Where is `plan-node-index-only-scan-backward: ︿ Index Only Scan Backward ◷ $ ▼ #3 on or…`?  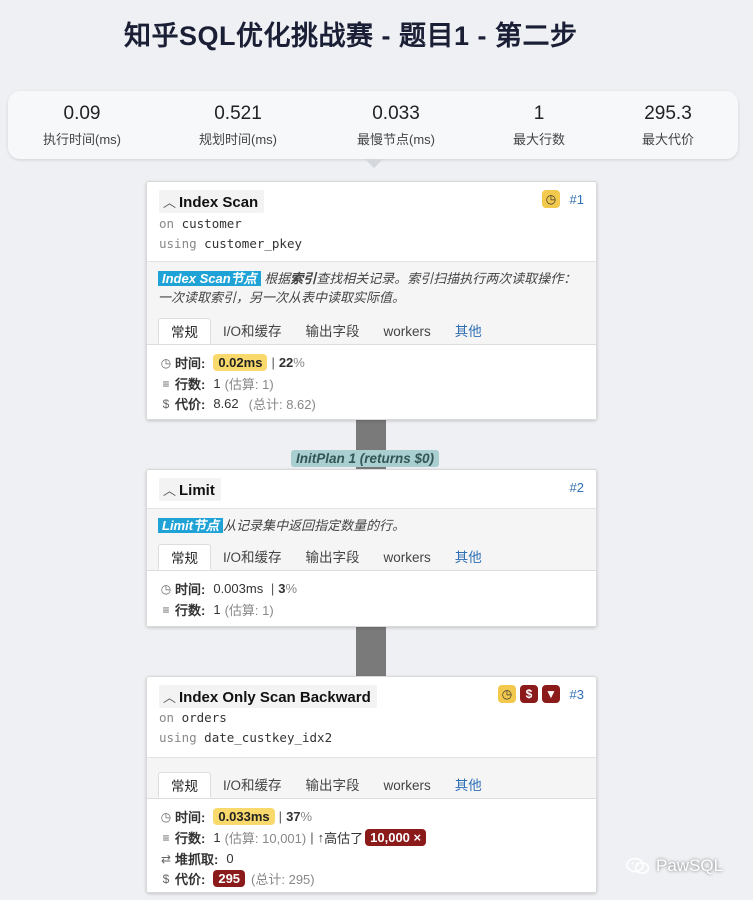 plan-node-index-only-scan-backward: ︿ Index Only Scan Backward ◷ $ ▼ #3 on or… is located at coordinates (371, 784).